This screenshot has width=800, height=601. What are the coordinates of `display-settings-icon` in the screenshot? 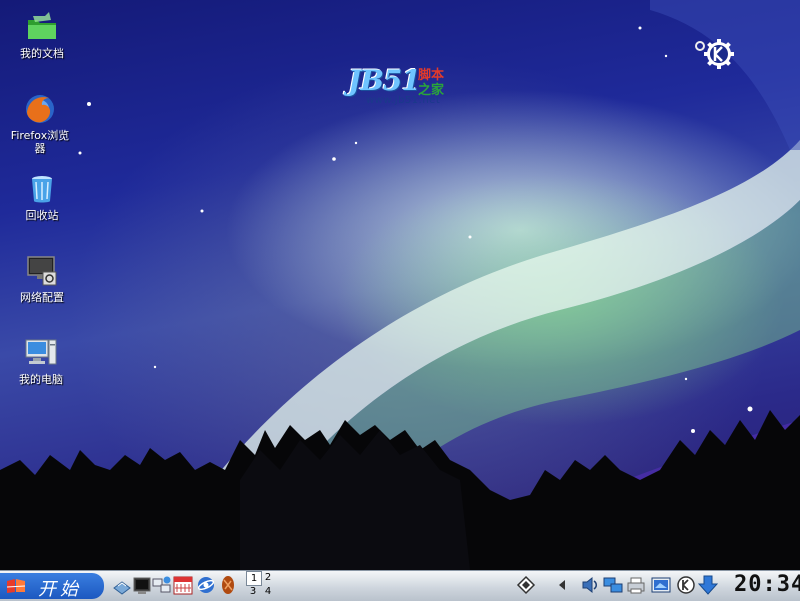 It's located at (661, 585).